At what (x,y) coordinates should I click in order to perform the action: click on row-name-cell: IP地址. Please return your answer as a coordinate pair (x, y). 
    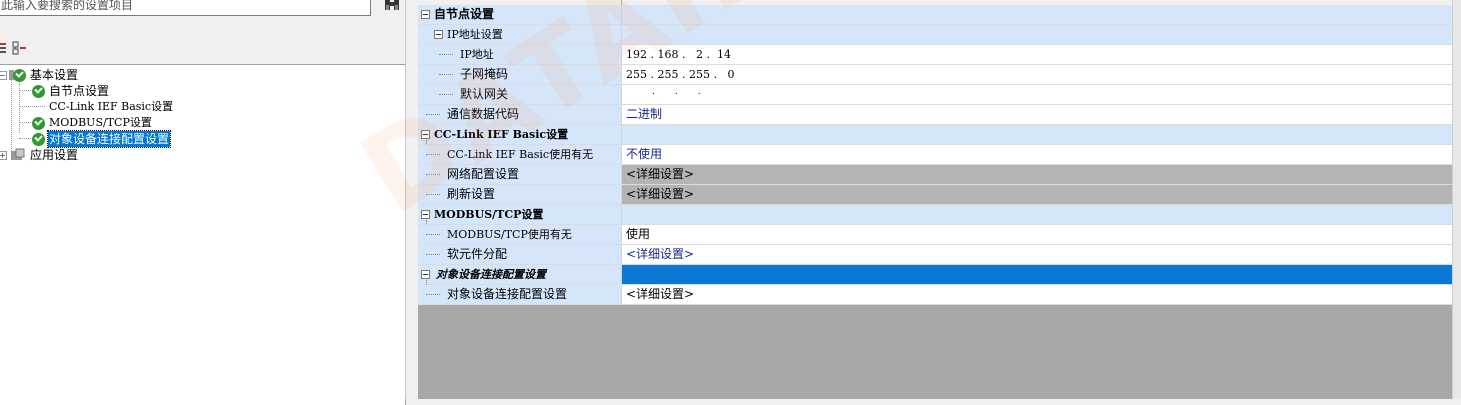
    Looking at the image, I should click on (520, 54).